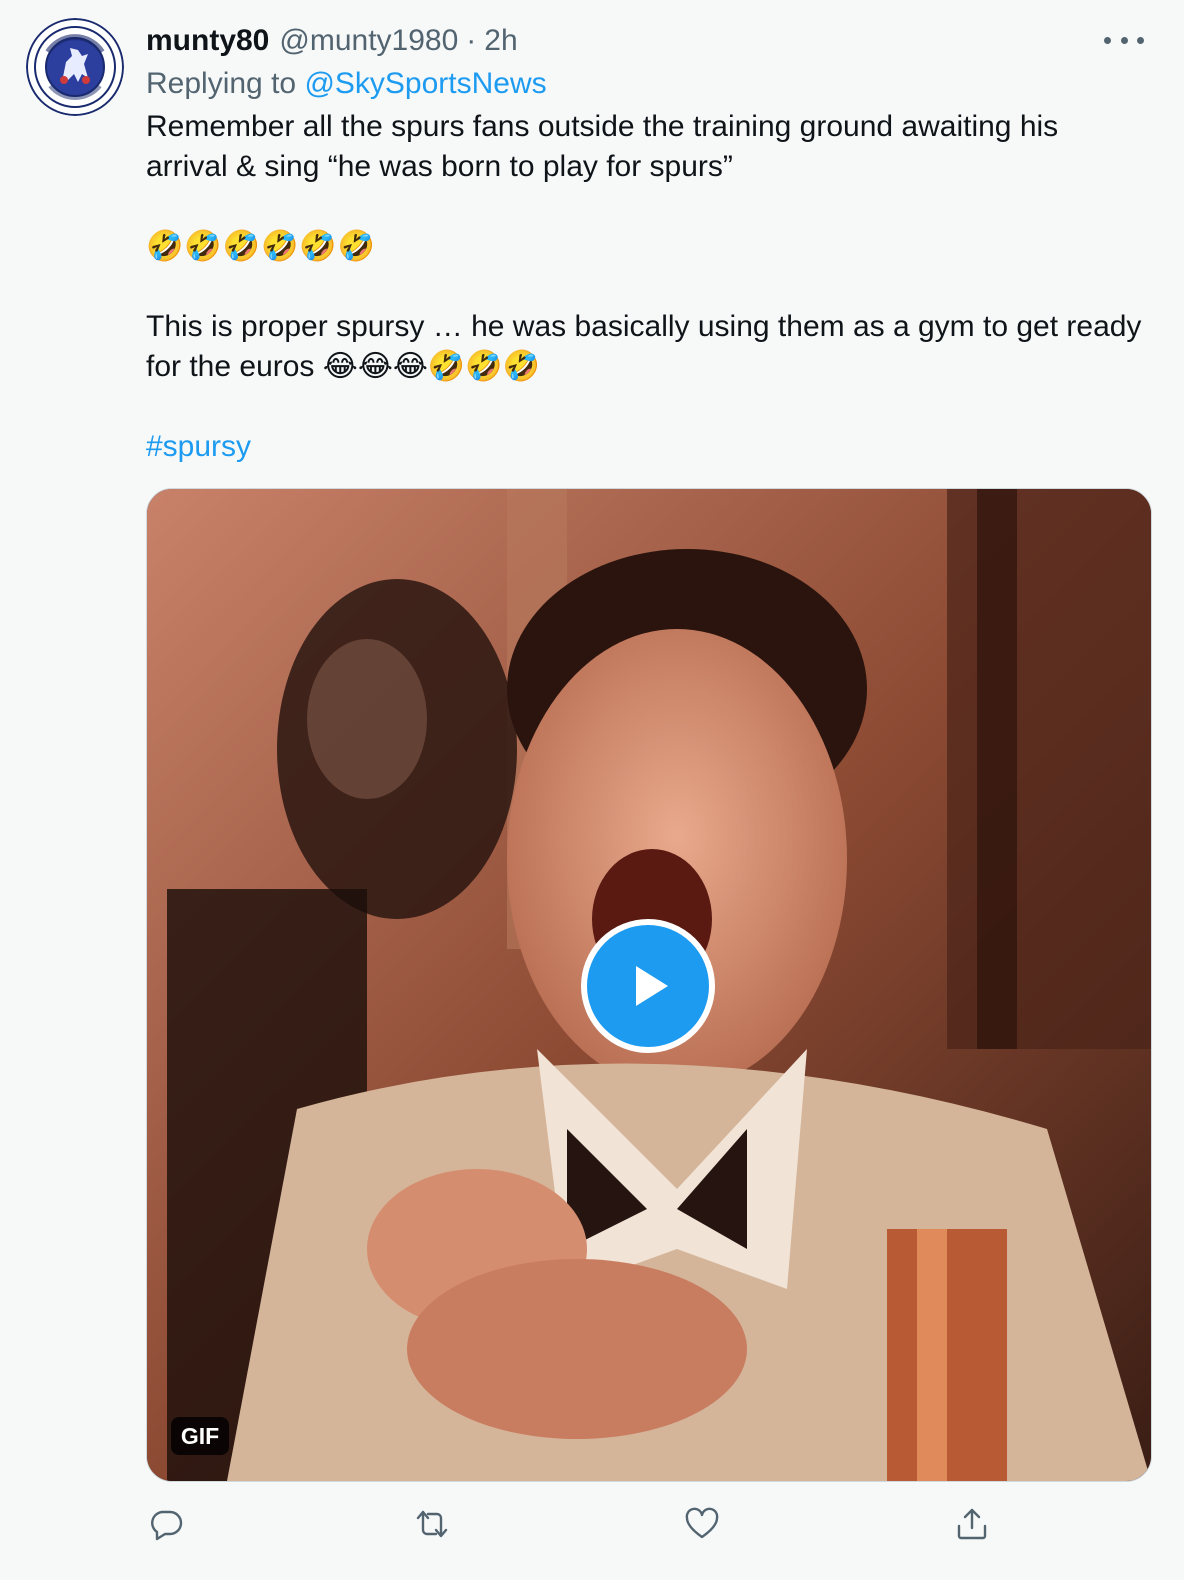  I want to click on timestamp: 2h, so click(500, 41).